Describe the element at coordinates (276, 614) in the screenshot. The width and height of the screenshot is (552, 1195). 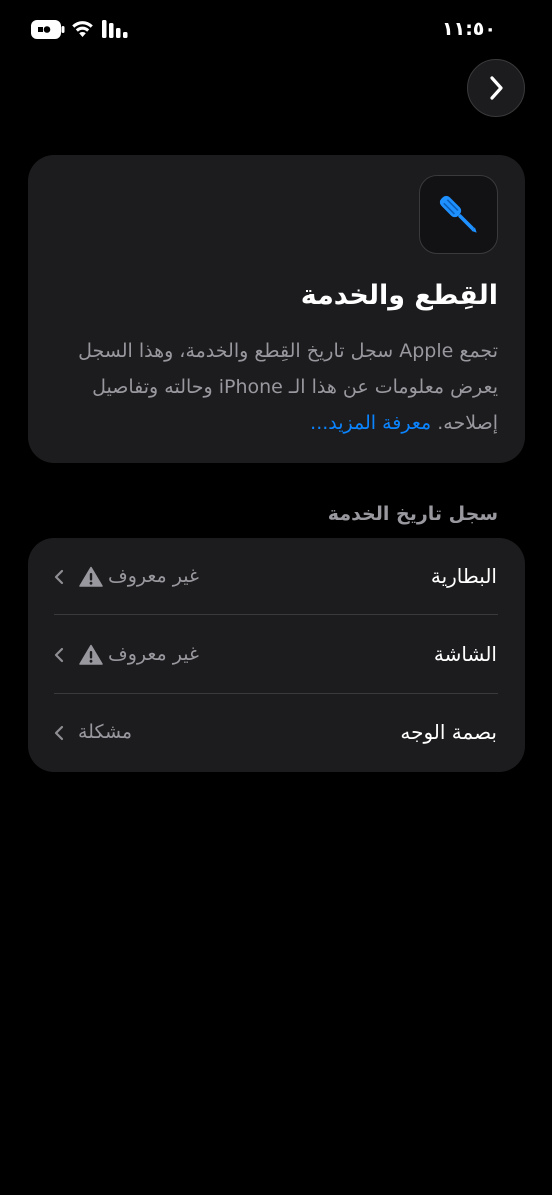
I see `list-divider` at that location.